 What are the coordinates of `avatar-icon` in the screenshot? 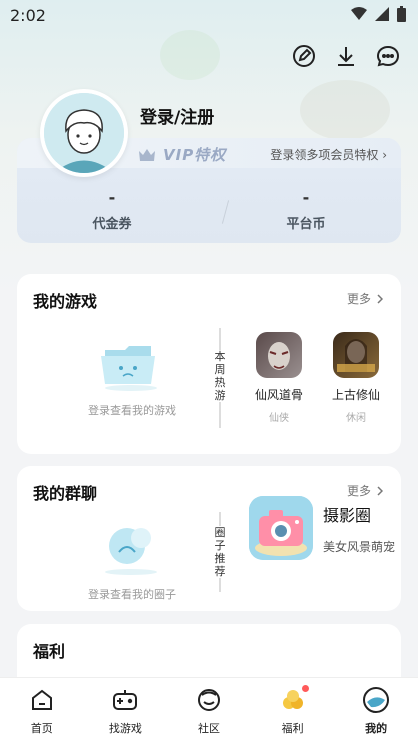 It's located at (84, 133).